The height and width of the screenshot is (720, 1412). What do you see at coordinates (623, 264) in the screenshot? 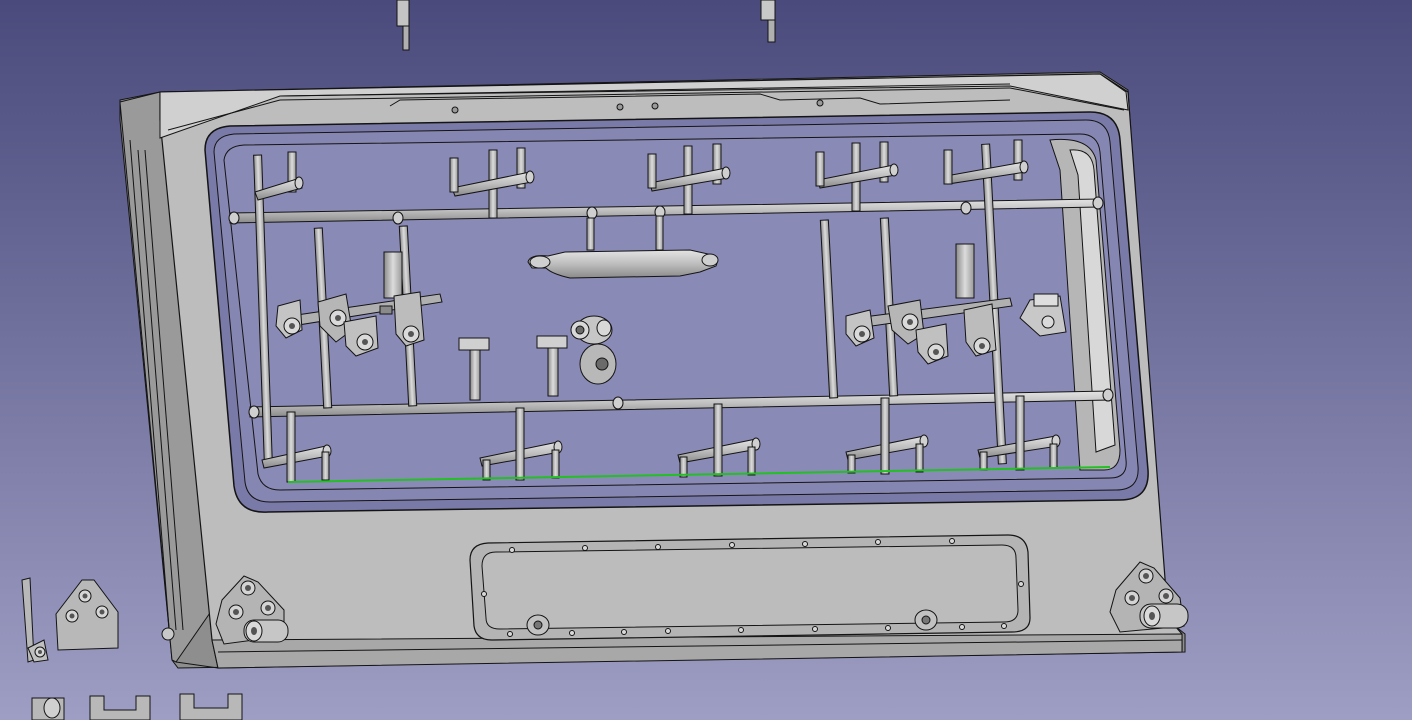
I see `center-shaft-part` at bounding box center [623, 264].